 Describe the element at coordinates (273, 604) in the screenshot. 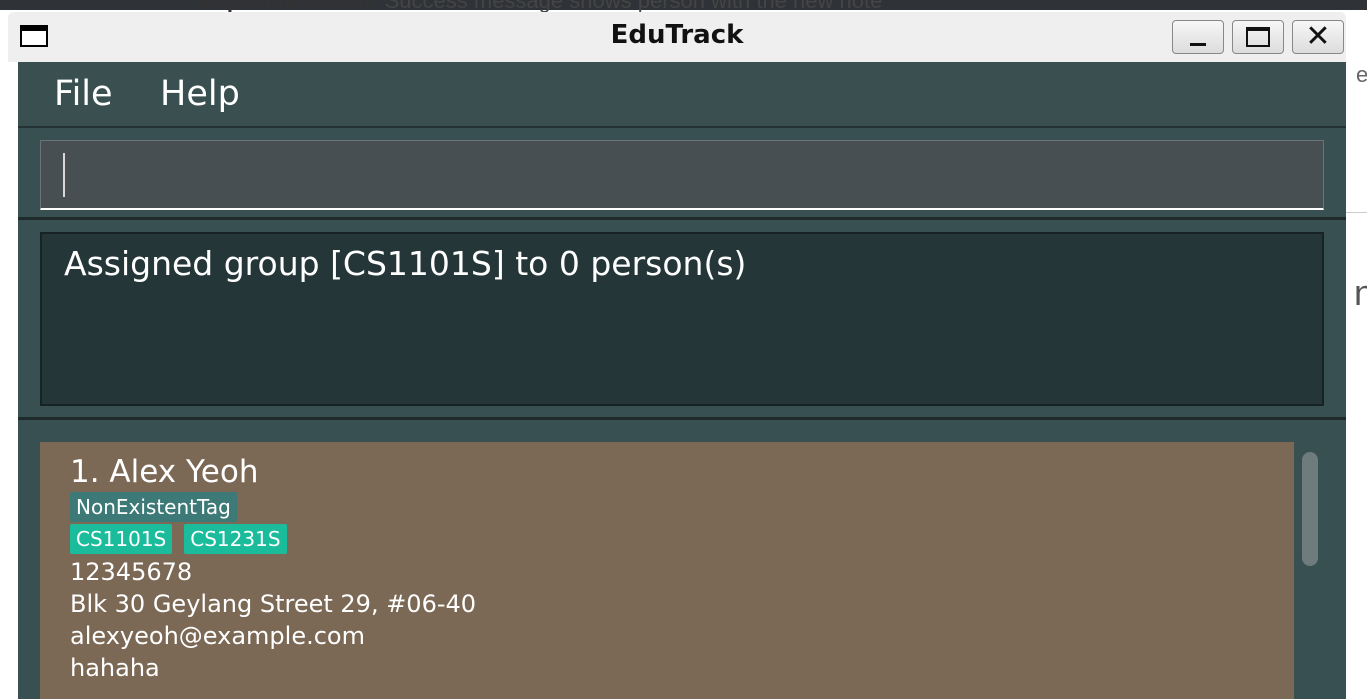

I see `person-address: Blk 30 Geylang Street 29, #06-40` at that location.